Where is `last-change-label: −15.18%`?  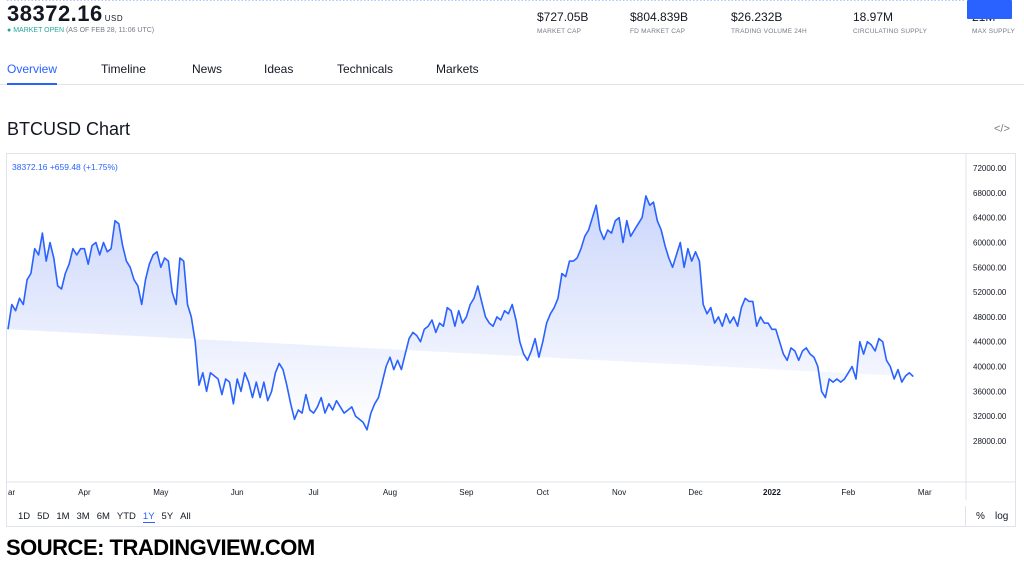
last-change-label: −15.18% is located at coordinates (988, 1).